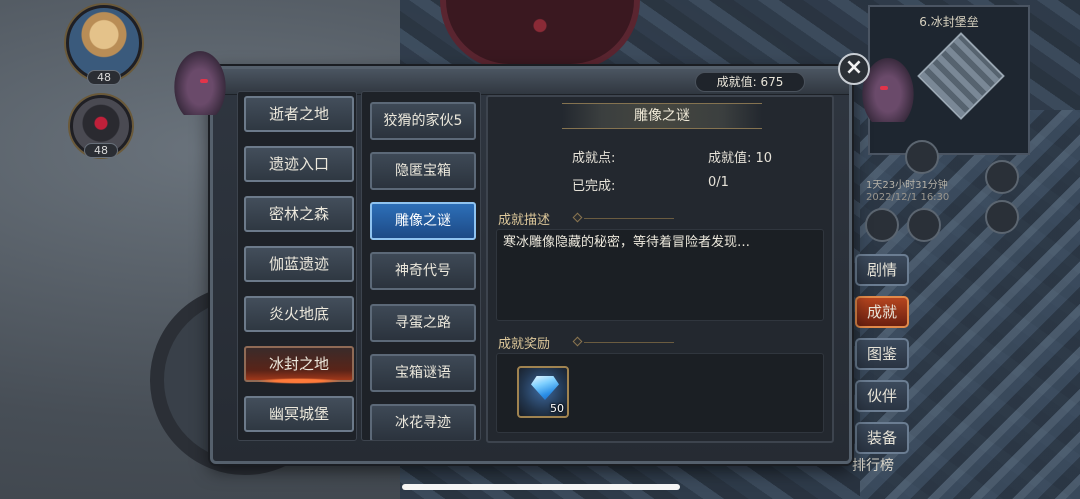 The width and height of the screenshot is (1080, 499). Describe the element at coordinates (594, 158) in the screenshot. I see `points-label: 成就点:` at that location.